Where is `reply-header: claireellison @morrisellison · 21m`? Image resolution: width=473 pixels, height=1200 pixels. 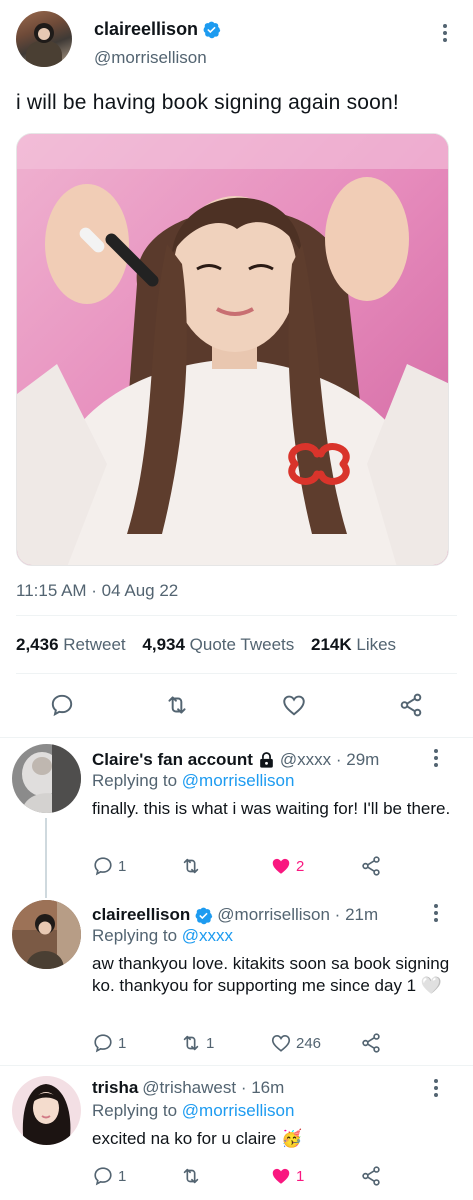
reply-header: claireellison @morrisellison · 21m is located at coordinates (235, 915).